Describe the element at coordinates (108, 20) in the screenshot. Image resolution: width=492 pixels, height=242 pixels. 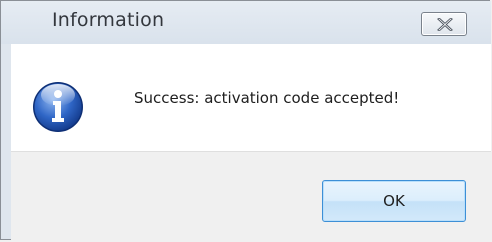
I see `dialog-title: Information` at that location.